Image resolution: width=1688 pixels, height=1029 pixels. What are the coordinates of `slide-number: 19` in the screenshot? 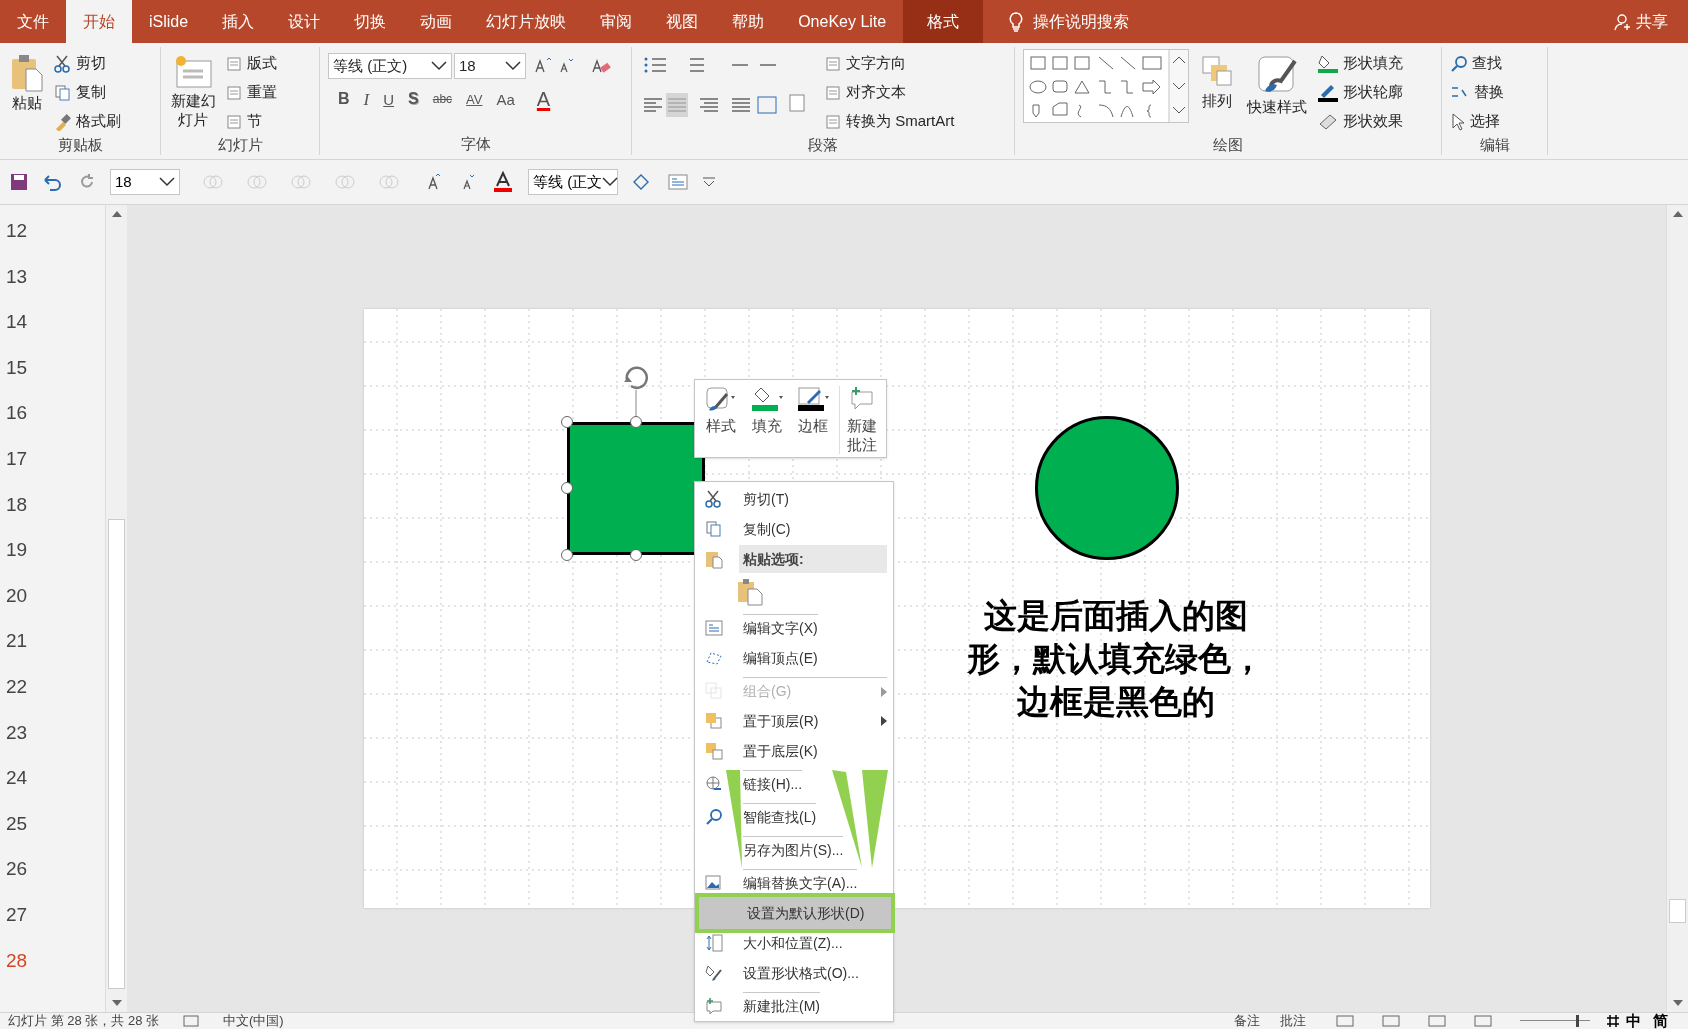 It's located at (55, 559).